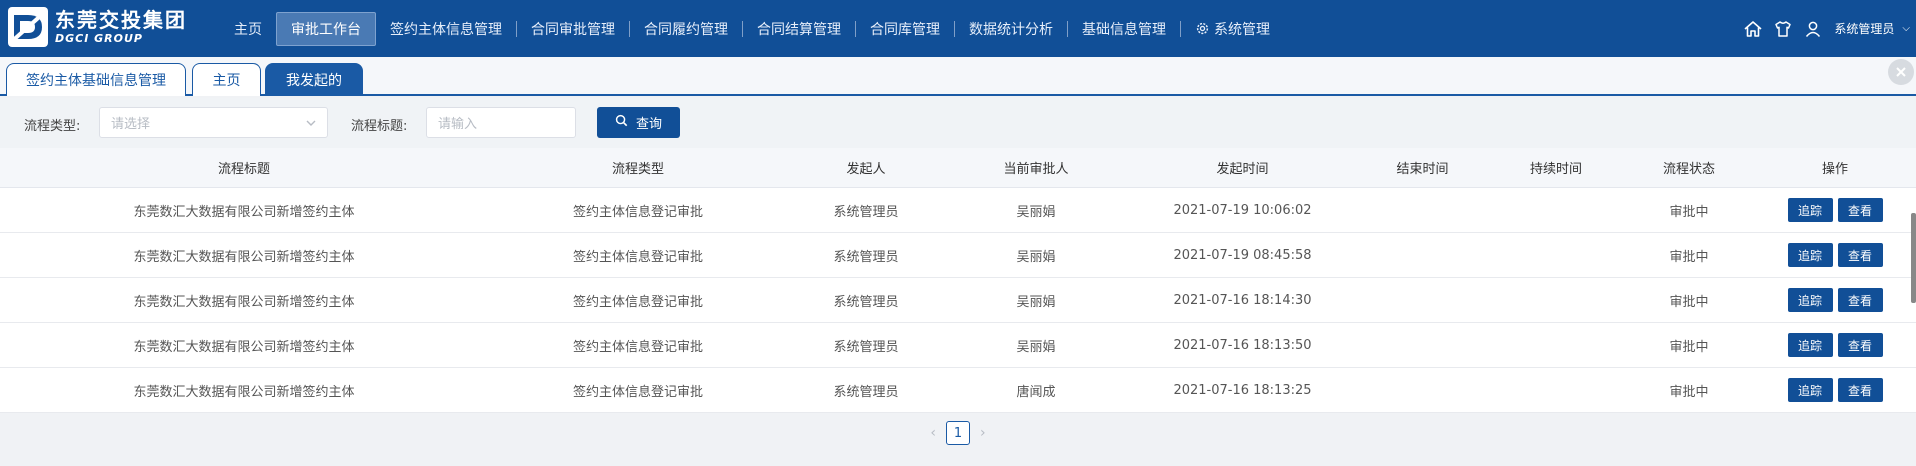  I want to click on nav-item-contract-performance: 合同履约管理, so click(686, 28).